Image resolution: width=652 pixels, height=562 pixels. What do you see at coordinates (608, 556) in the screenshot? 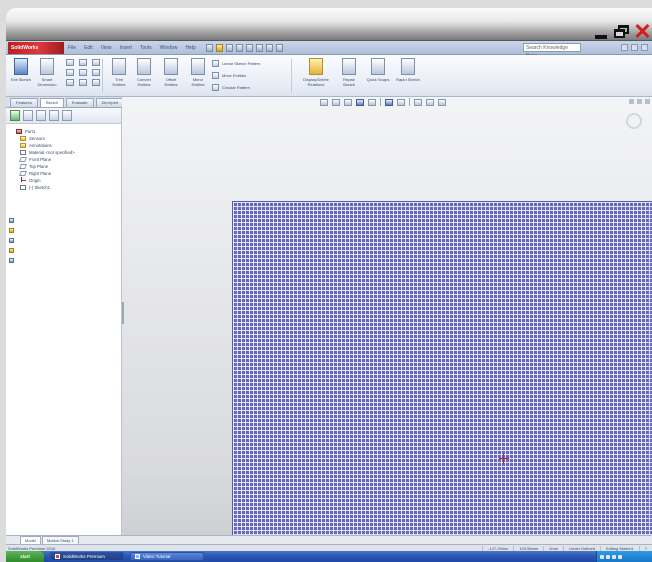
I see `tray-volume-icon` at bounding box center [608, 556].